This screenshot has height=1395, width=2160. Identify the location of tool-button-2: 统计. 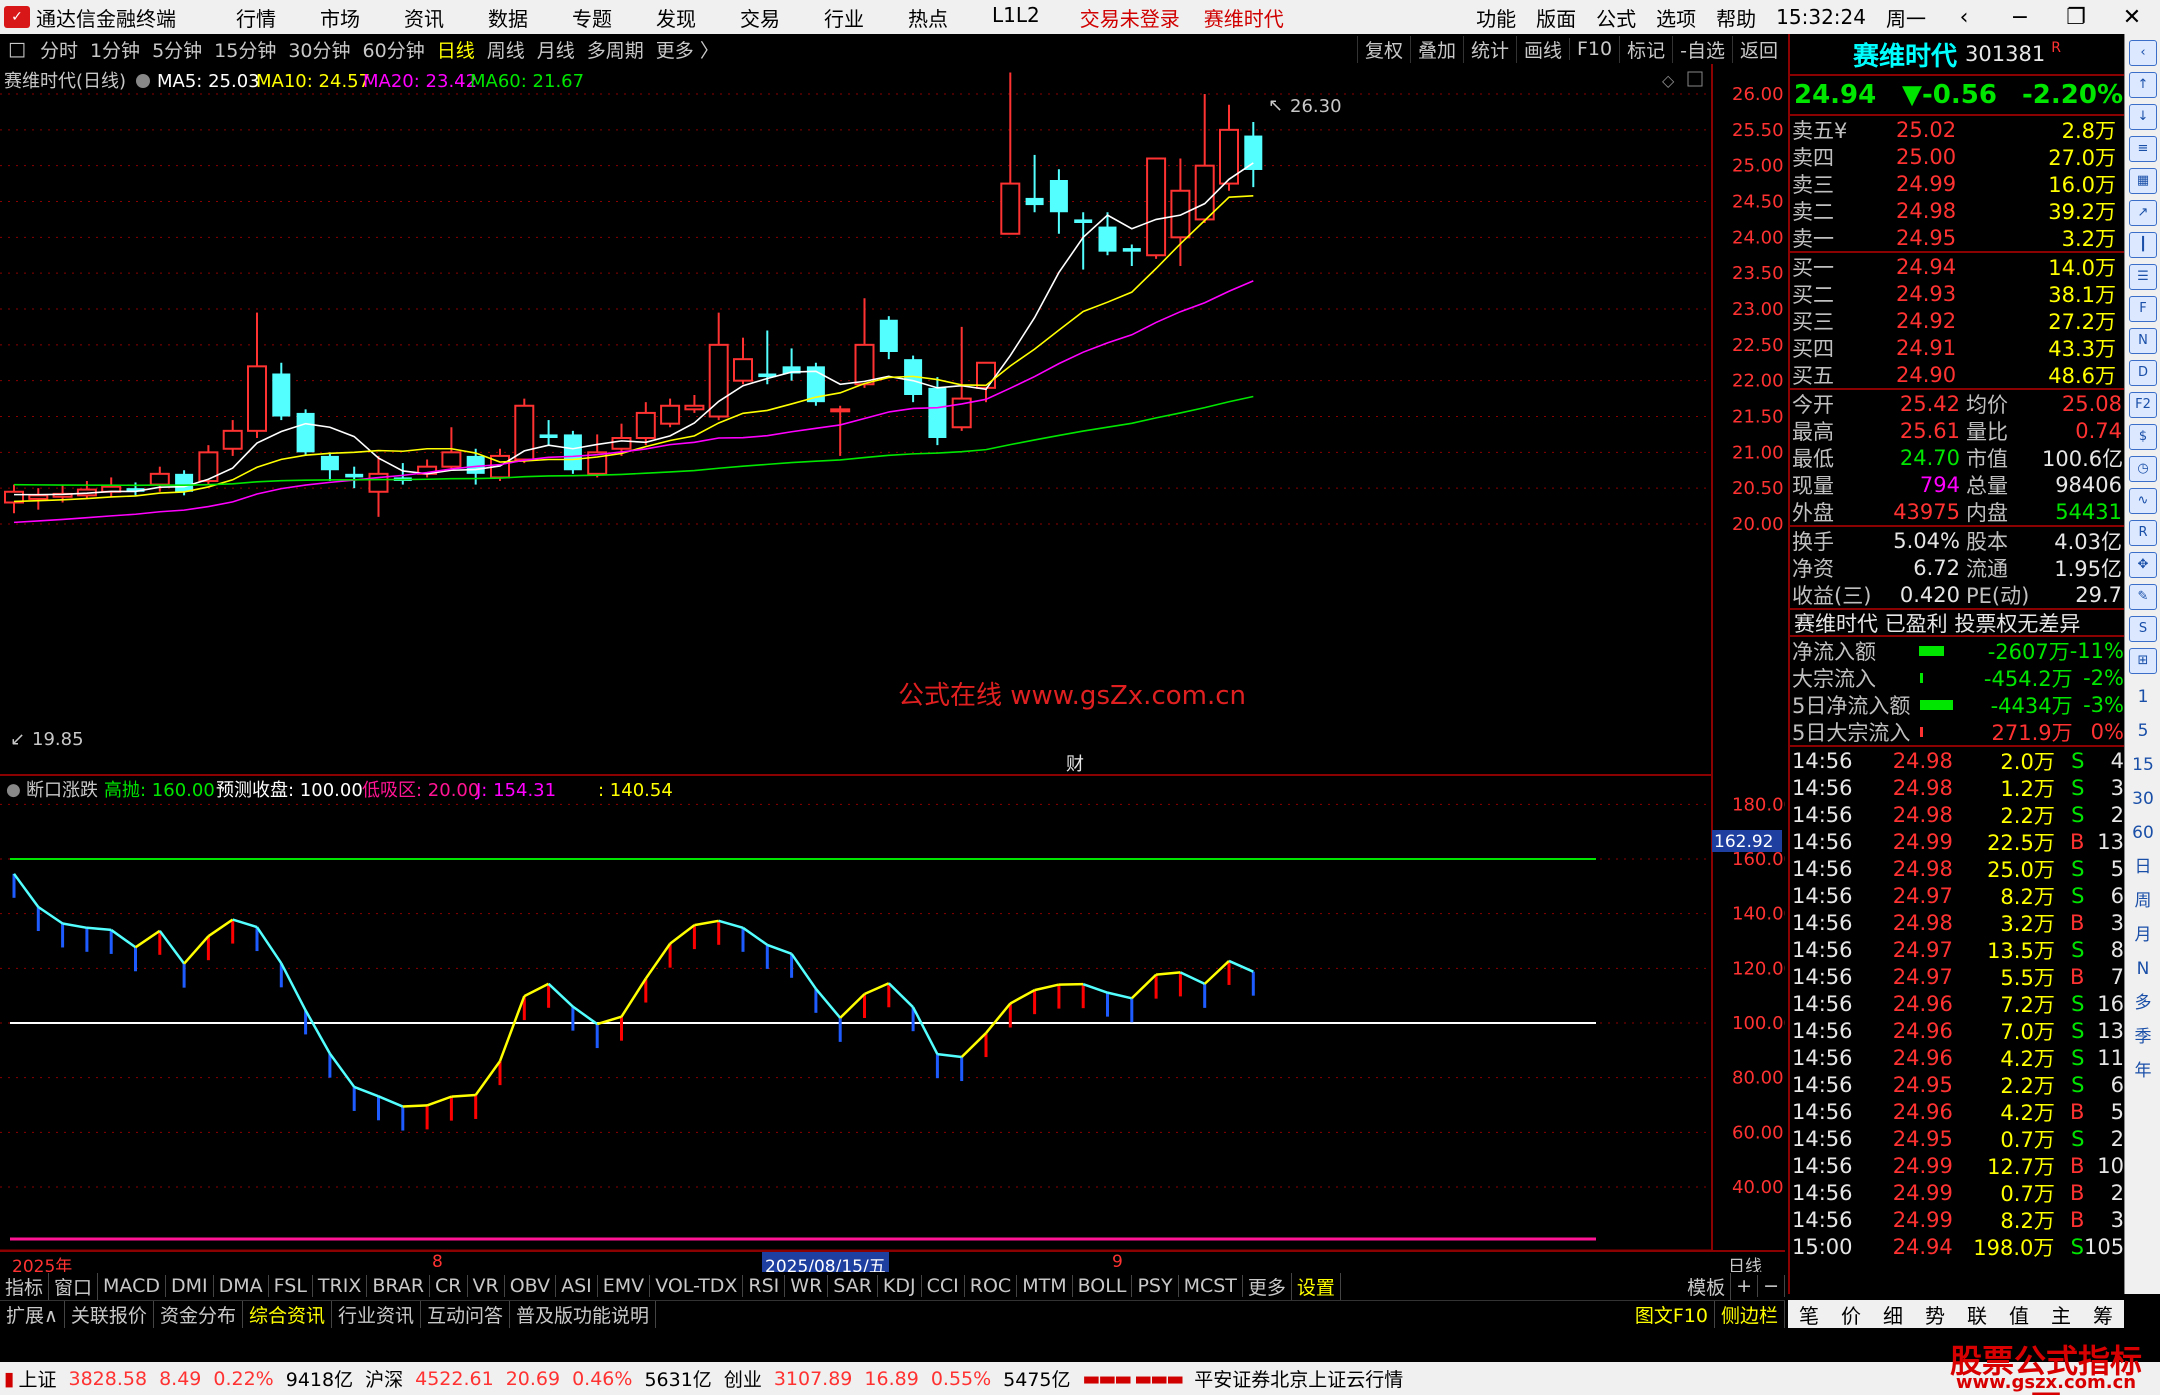
(1489, 49).